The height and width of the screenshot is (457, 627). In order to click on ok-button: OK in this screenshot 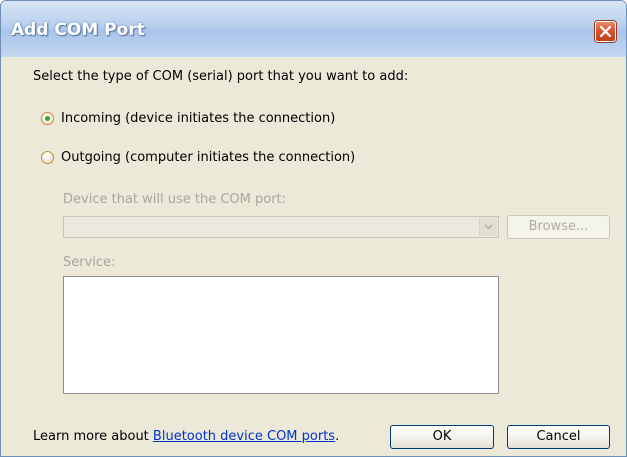, I will do `click(442, 437)`.